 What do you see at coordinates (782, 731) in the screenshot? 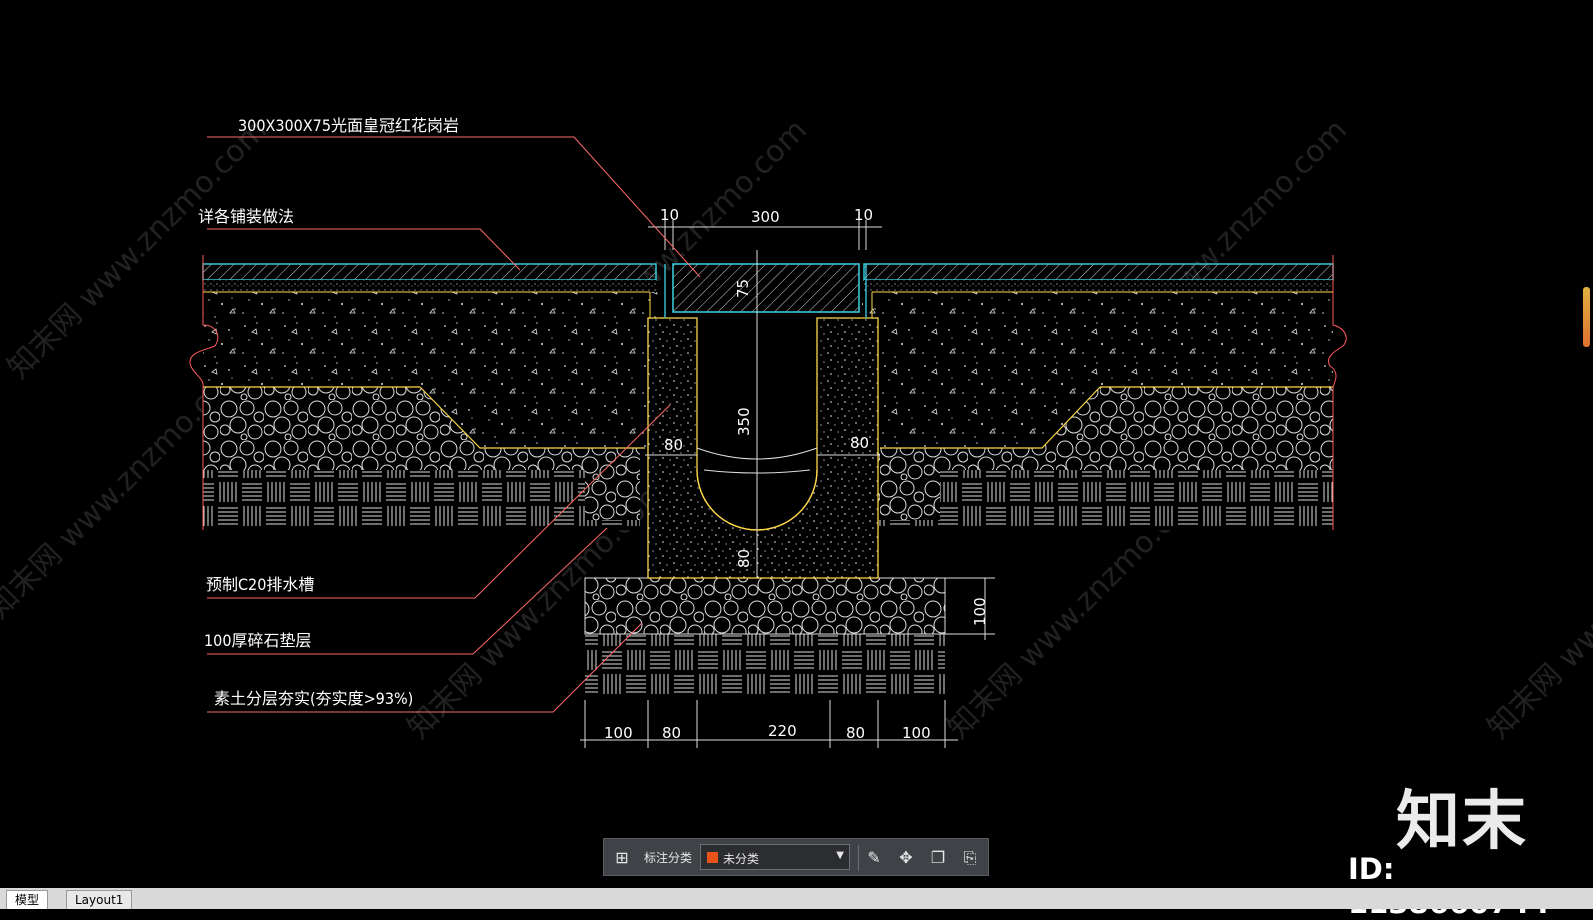
I see `dim-b3: 220` at bounding box center [782, 731].